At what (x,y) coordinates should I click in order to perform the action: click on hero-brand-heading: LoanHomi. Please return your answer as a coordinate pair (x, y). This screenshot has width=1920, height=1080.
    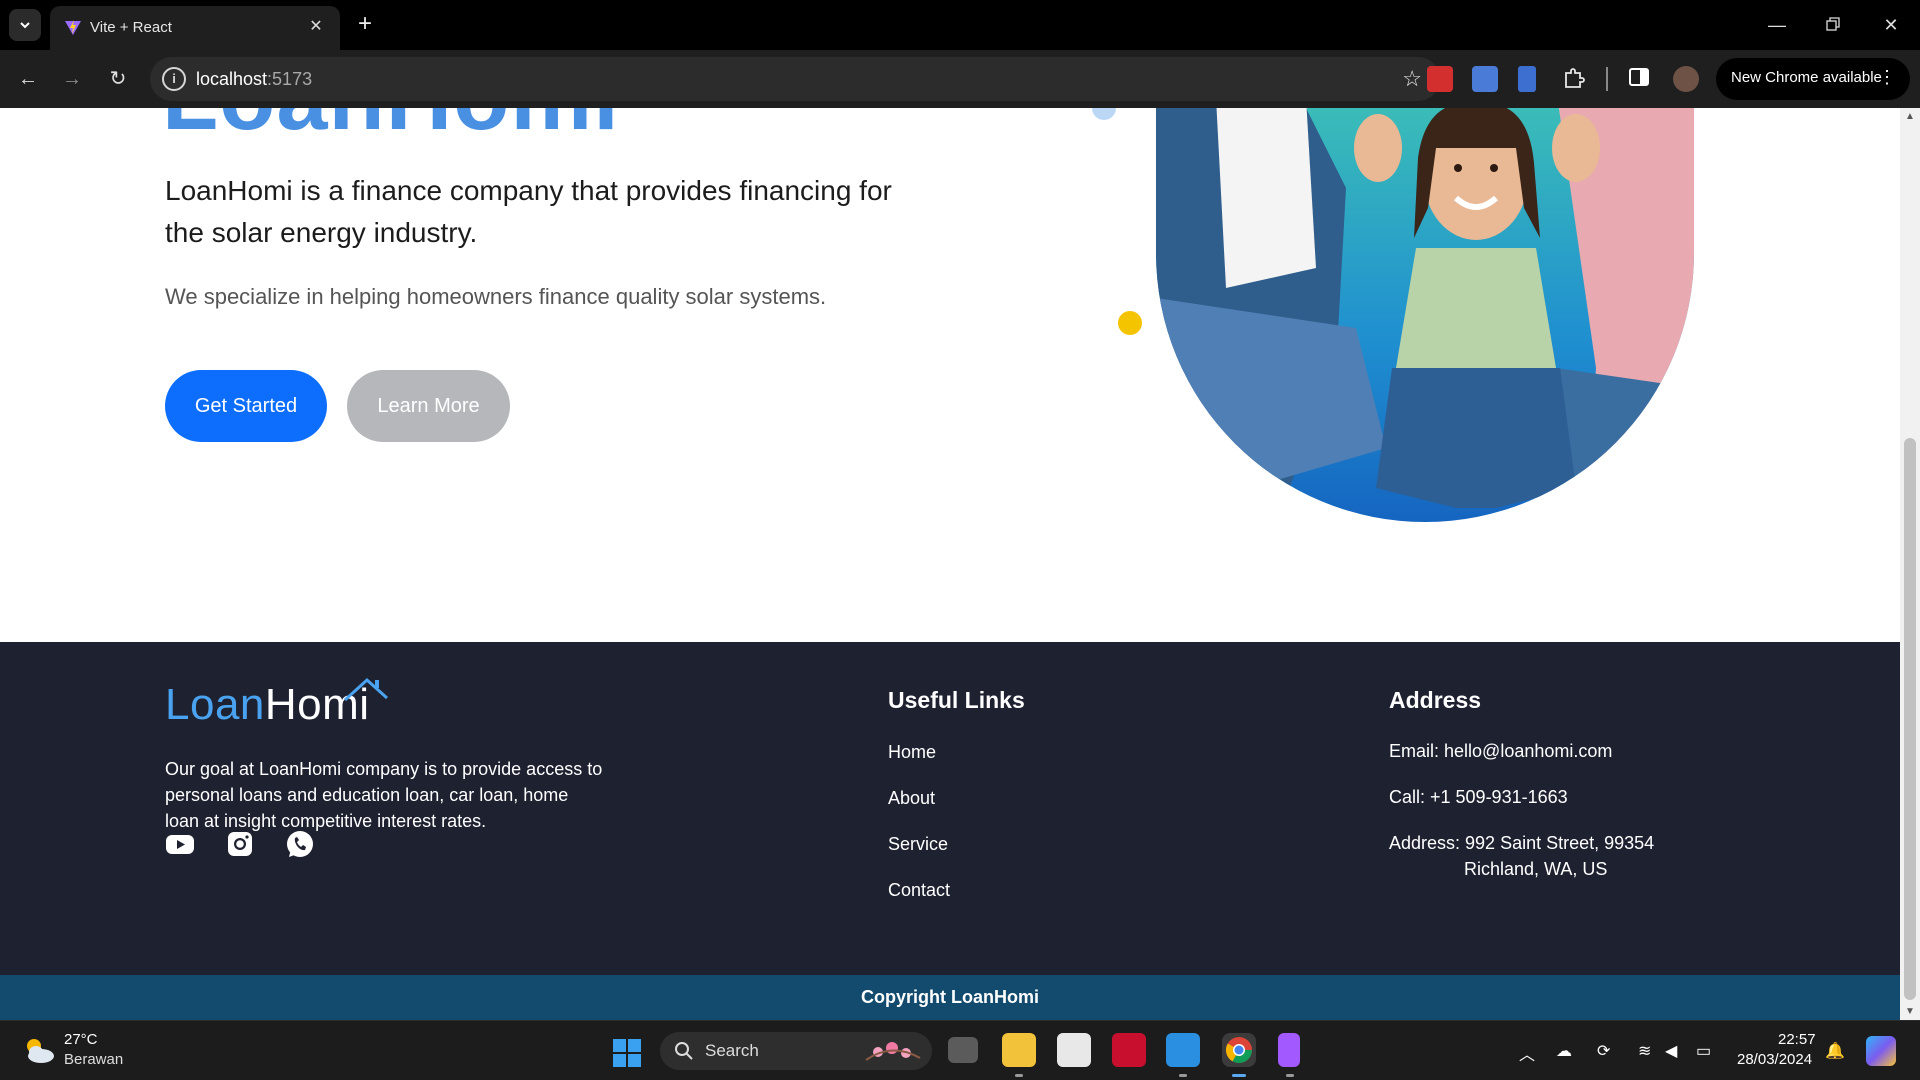
    Looking at the image, I should click on (391, 129).